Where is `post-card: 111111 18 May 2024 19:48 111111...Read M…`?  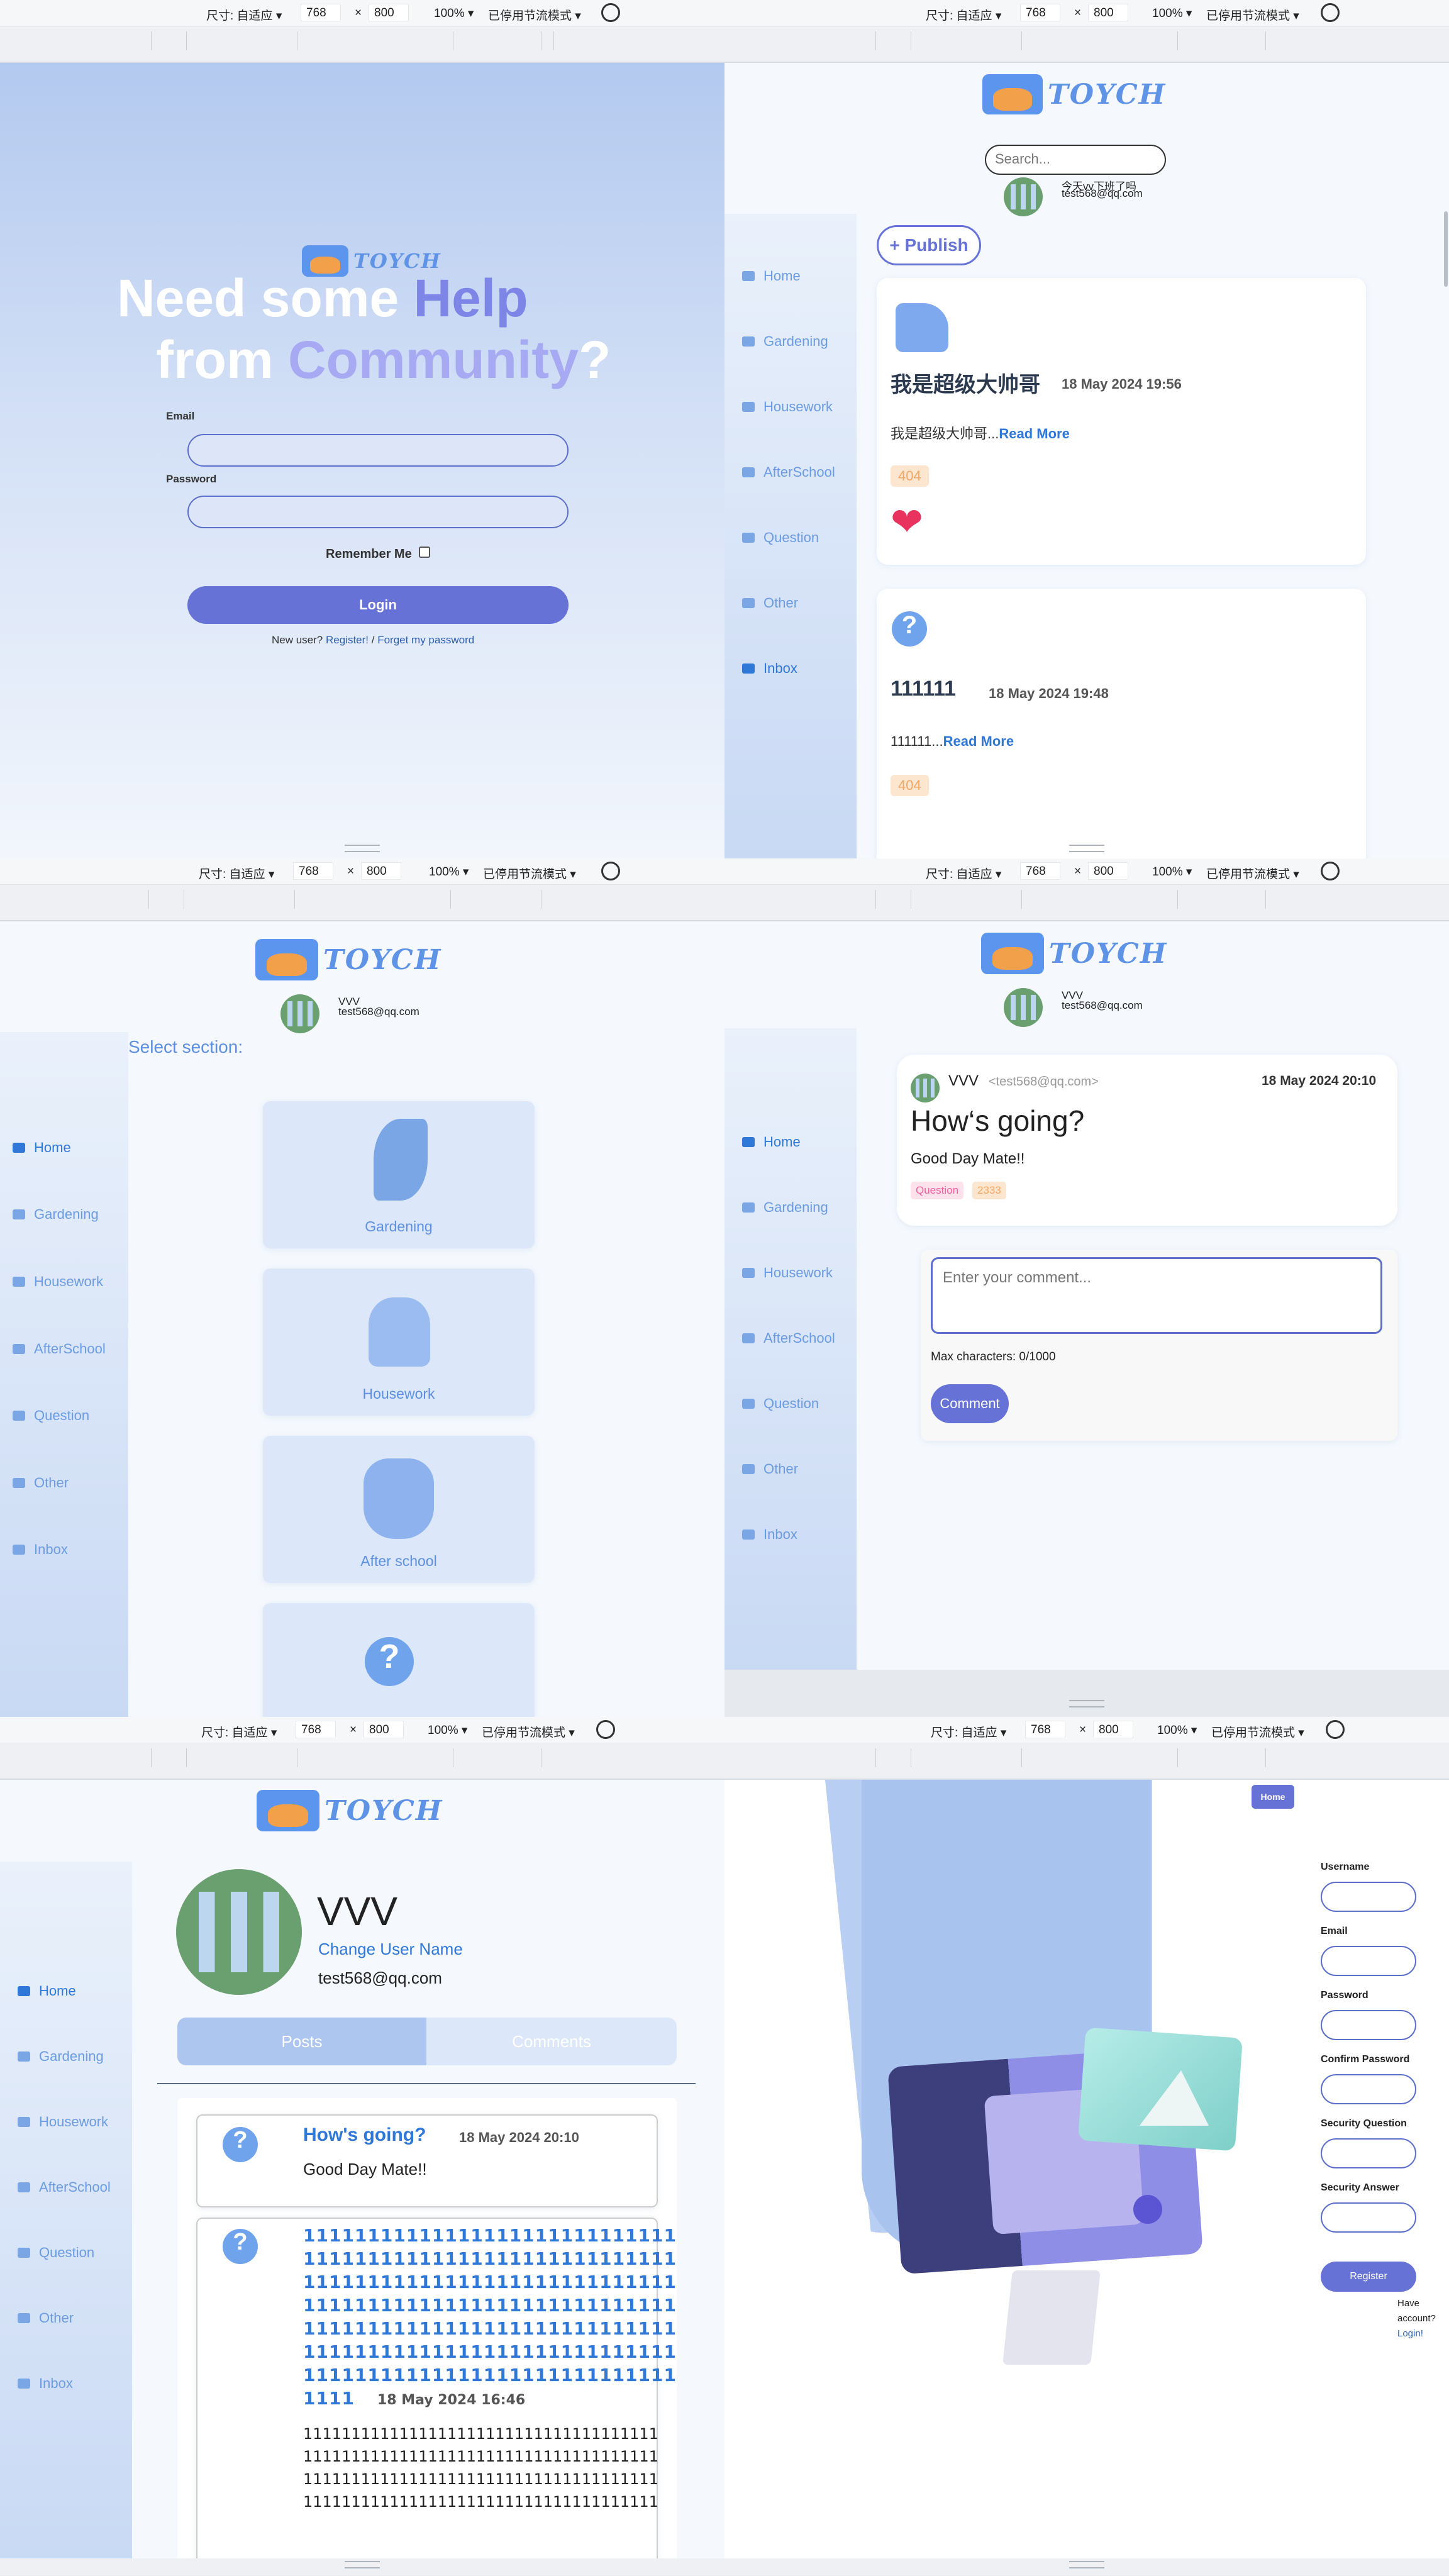 post-card: 111111 18 May 2024 19:48 111111...Read M… is located at coordinates (1121, 723).